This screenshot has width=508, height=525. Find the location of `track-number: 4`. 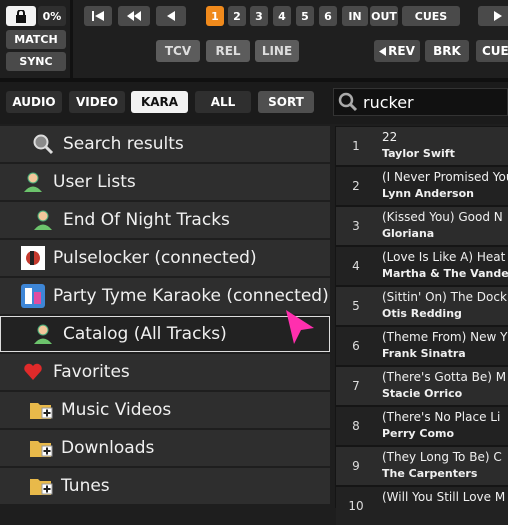

track-number: 4 is located at coordinates (356, 266).